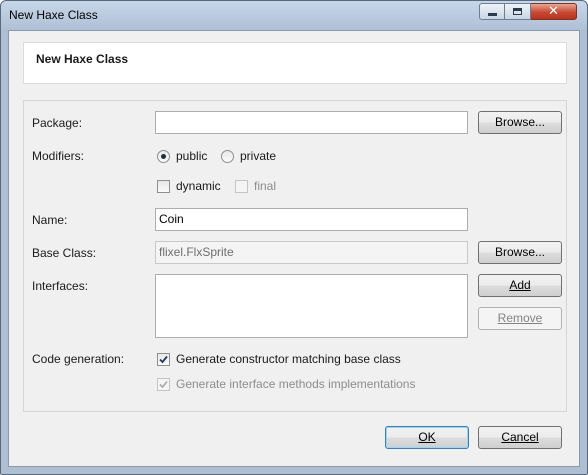  Describe the element at coordinates (53, 15) in the screenshot. I see `window-title: New Haxe Class` at that location.